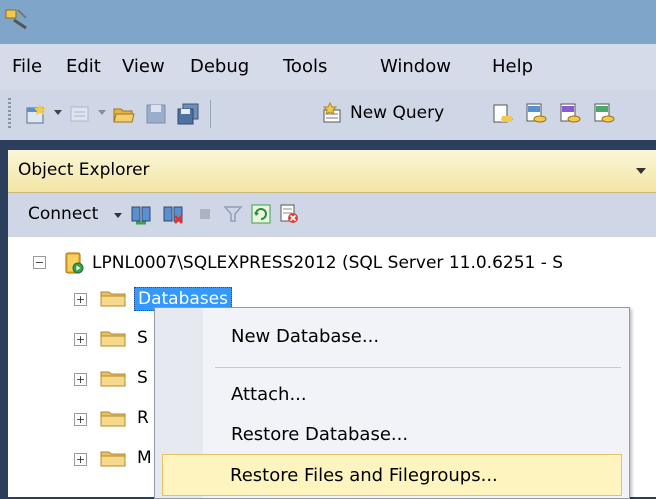 The image size is (656, 499). What do you see at coordinates (328, 22) in the screenshot?
I see `title-bar` at bounding box center [328, 22].